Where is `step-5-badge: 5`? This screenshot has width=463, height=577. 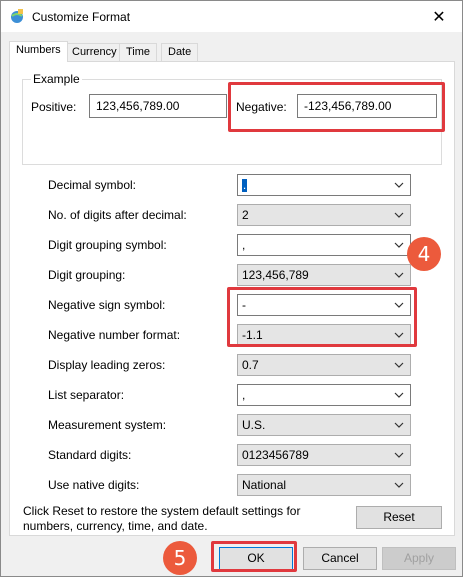
step-5-badge: 5 is located at coordinates (180, 558).